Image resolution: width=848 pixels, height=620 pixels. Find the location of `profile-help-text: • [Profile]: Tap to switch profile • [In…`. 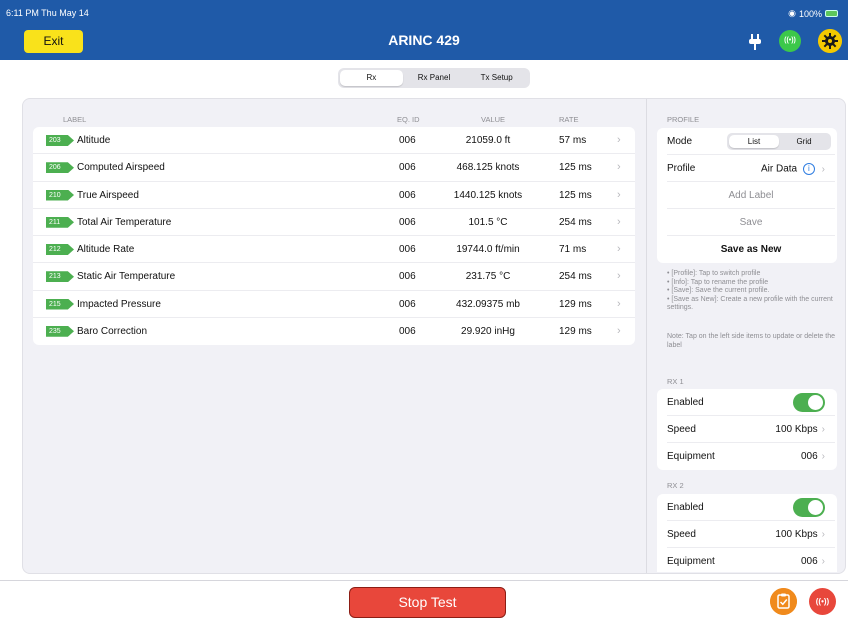

profile-help-text: • [Profile]: Tap to switch profile • [In… is located at coordinates (752, 291).